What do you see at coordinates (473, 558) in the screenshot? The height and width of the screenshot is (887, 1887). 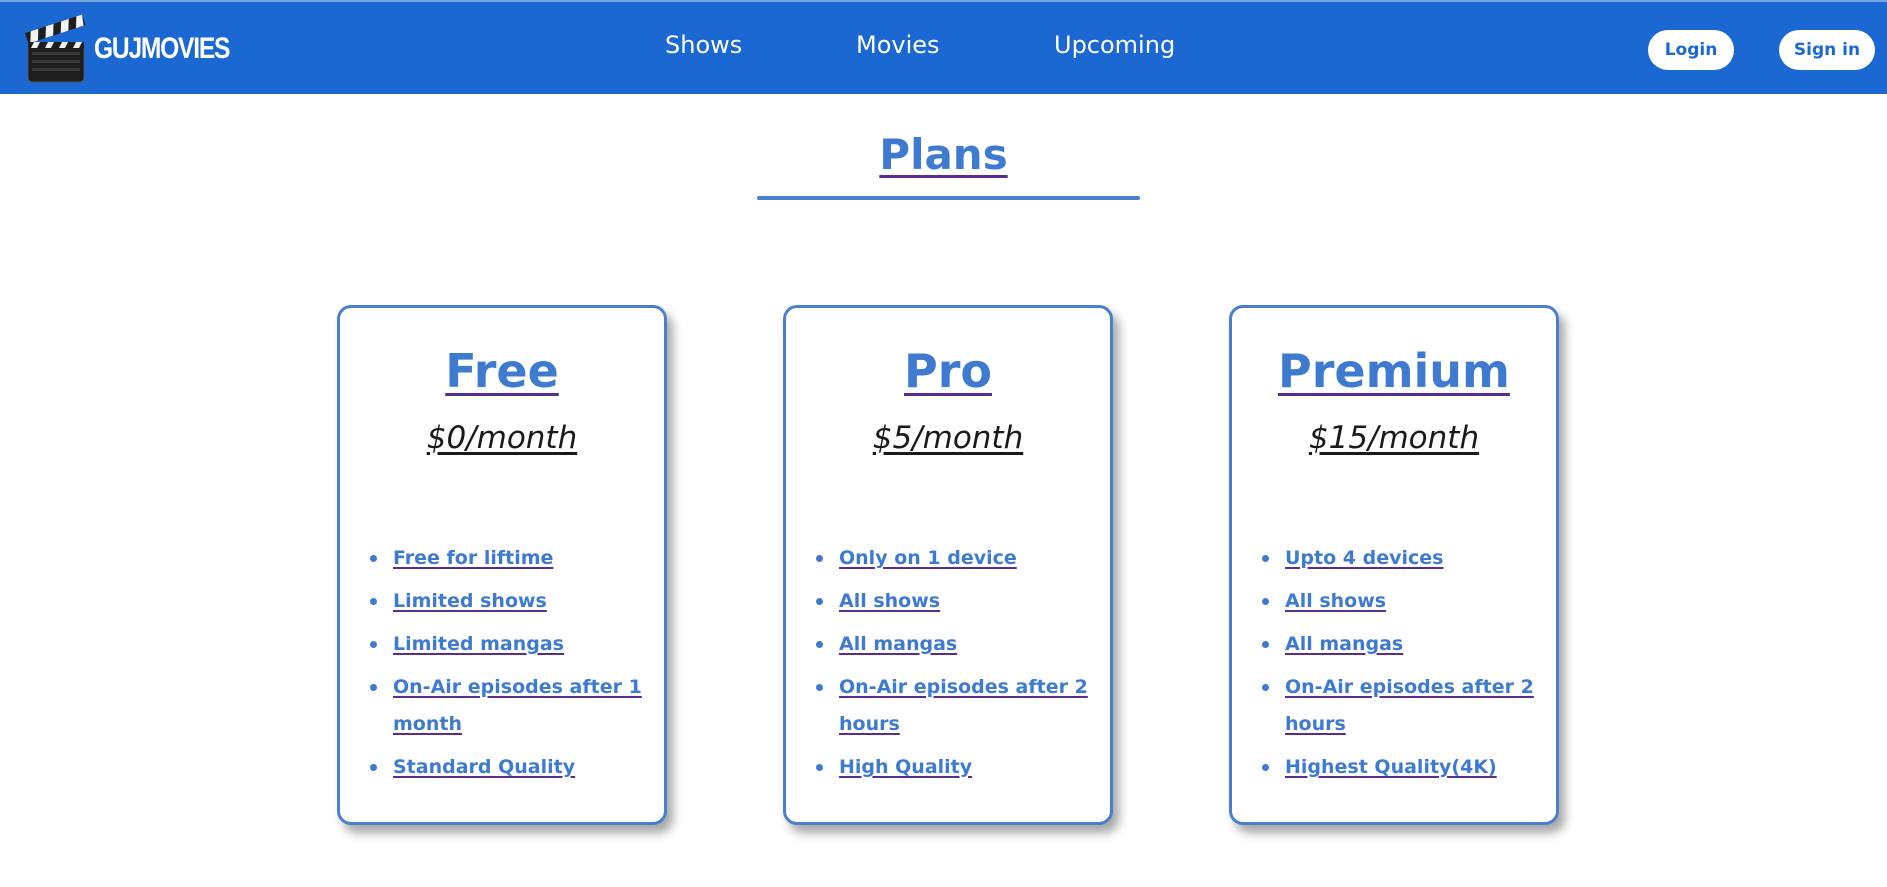 I see `feature-link: Free for liftime` at bounding box center [473, 558].